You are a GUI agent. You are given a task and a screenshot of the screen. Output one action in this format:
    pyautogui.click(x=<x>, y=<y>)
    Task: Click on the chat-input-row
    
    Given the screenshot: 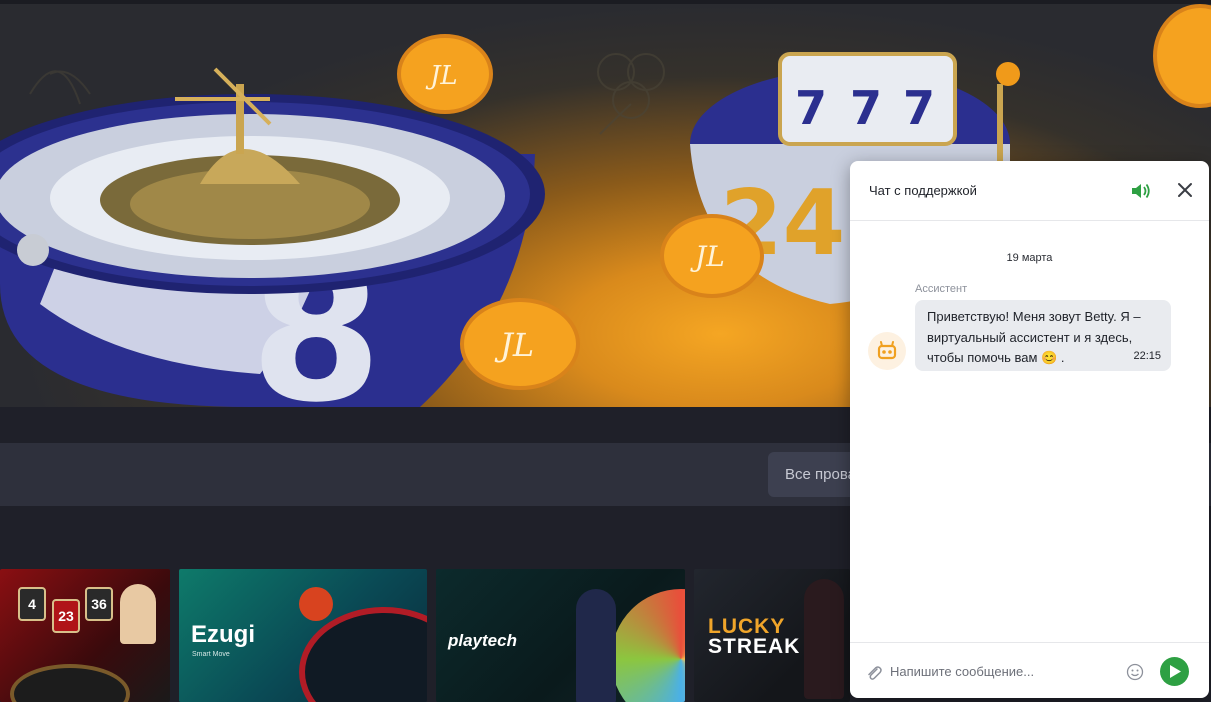 What is the action you would take?
    pyautogui.click(x=1029, y=670)
    